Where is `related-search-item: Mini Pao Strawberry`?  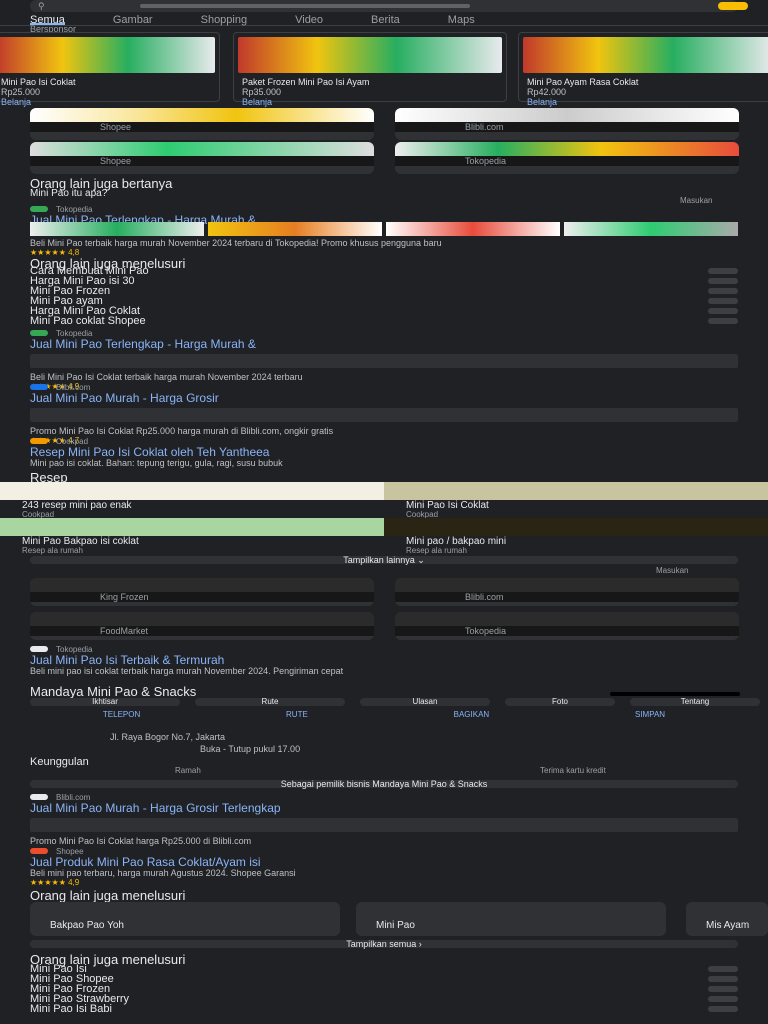 related-search-item: Mini Pao Strawberry is located at coordinates (384, 999).